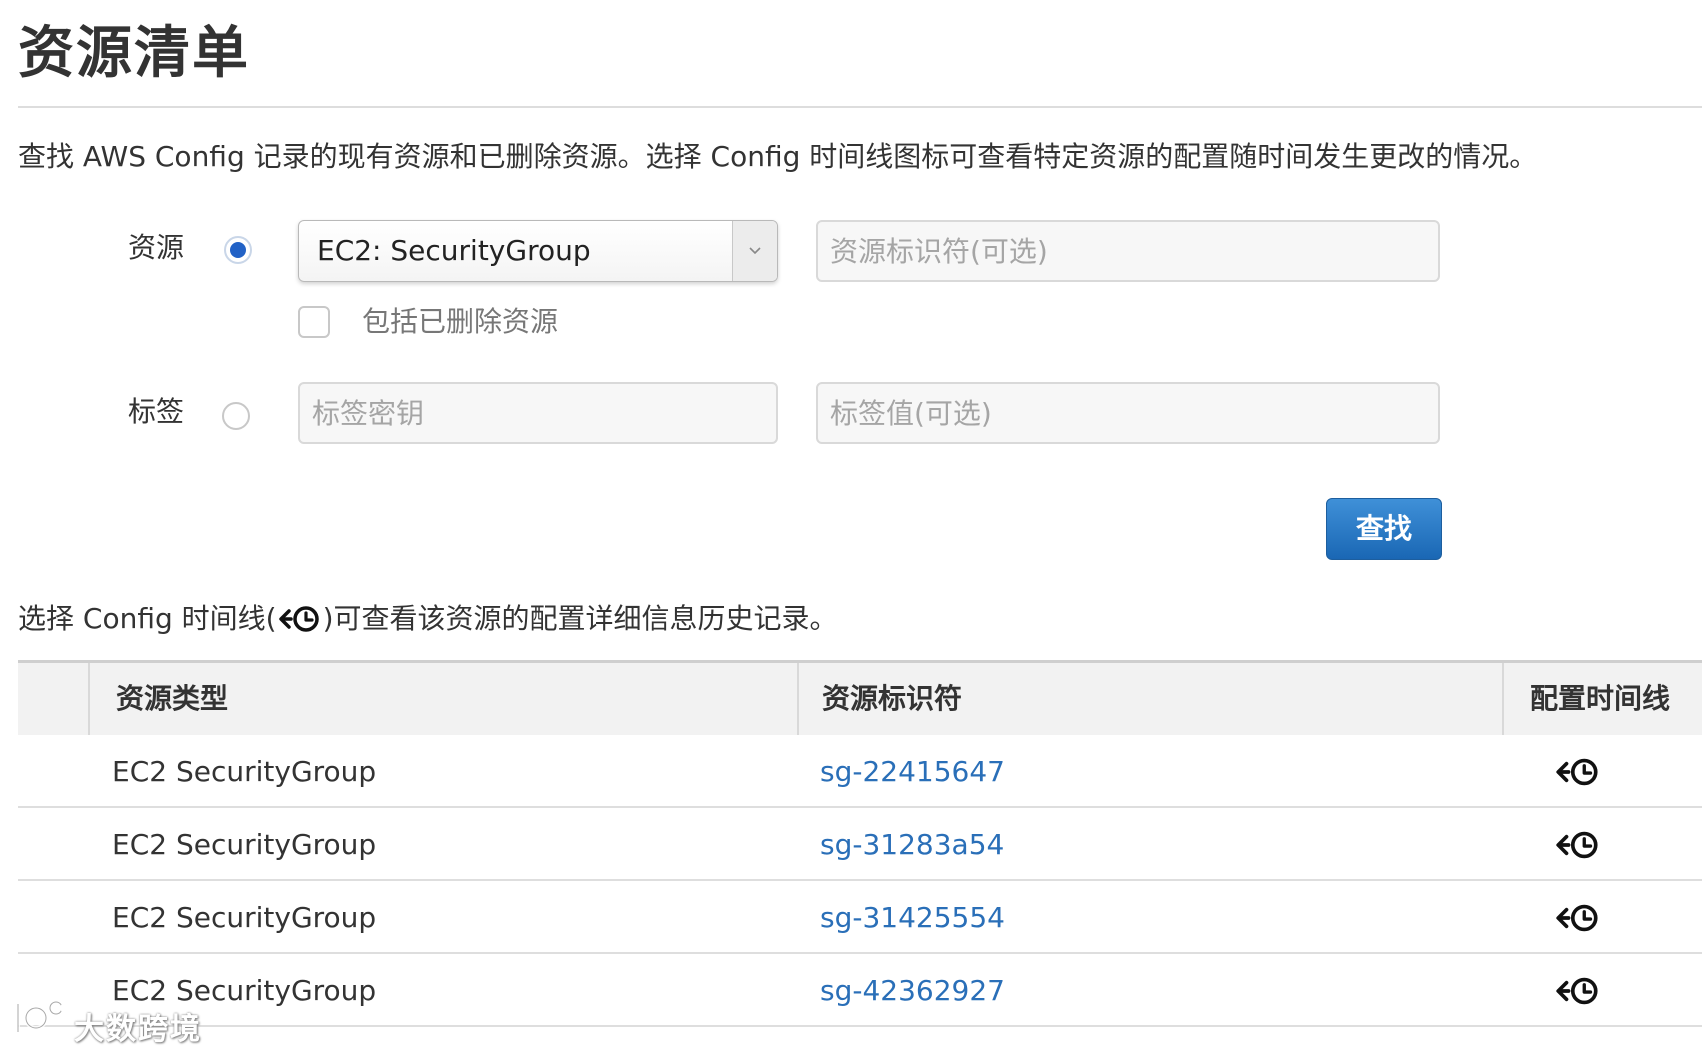 The height and width of the screenshot is (1048, 1702). I want to click on watermark-text: 大数跨境, so click(138, 1029).